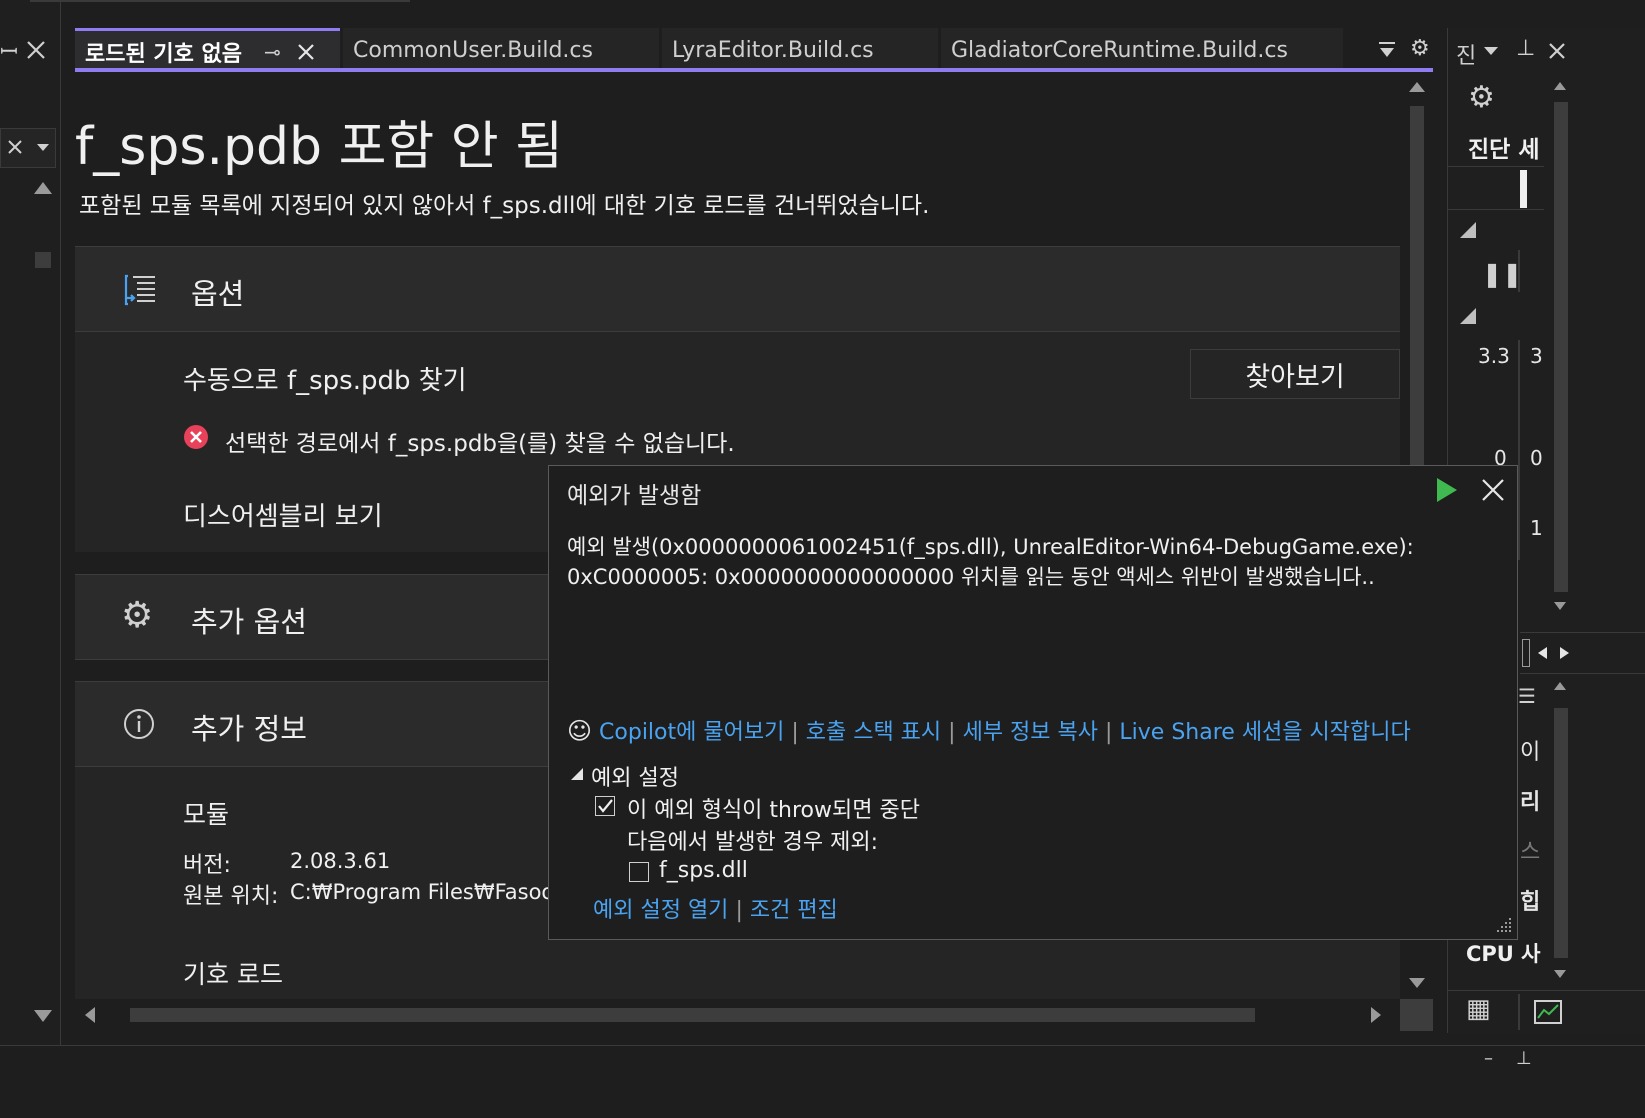  I want to click on clear-icon, so click(15, 147).